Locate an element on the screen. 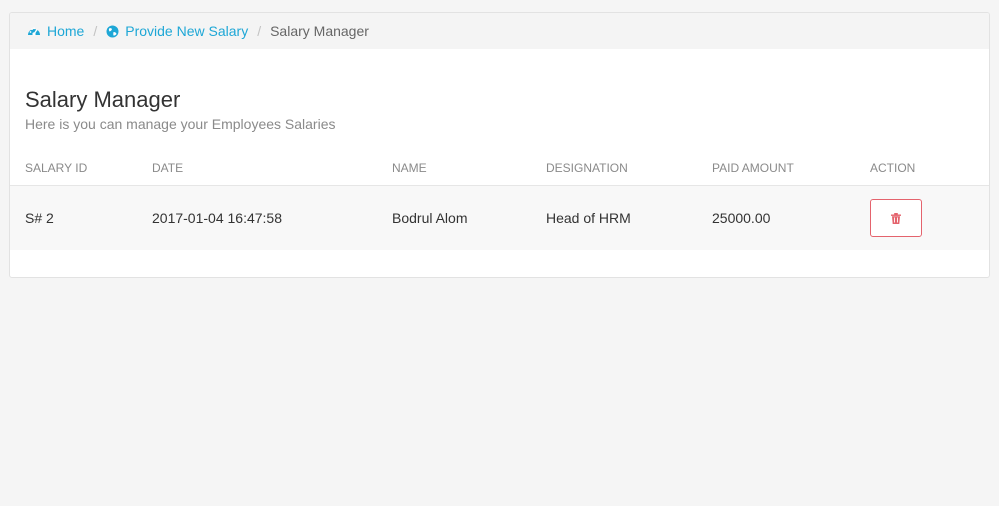 Image resolution: width=999 pixels, height=506 pixels. delete-button is located at coordinates (896, 218).